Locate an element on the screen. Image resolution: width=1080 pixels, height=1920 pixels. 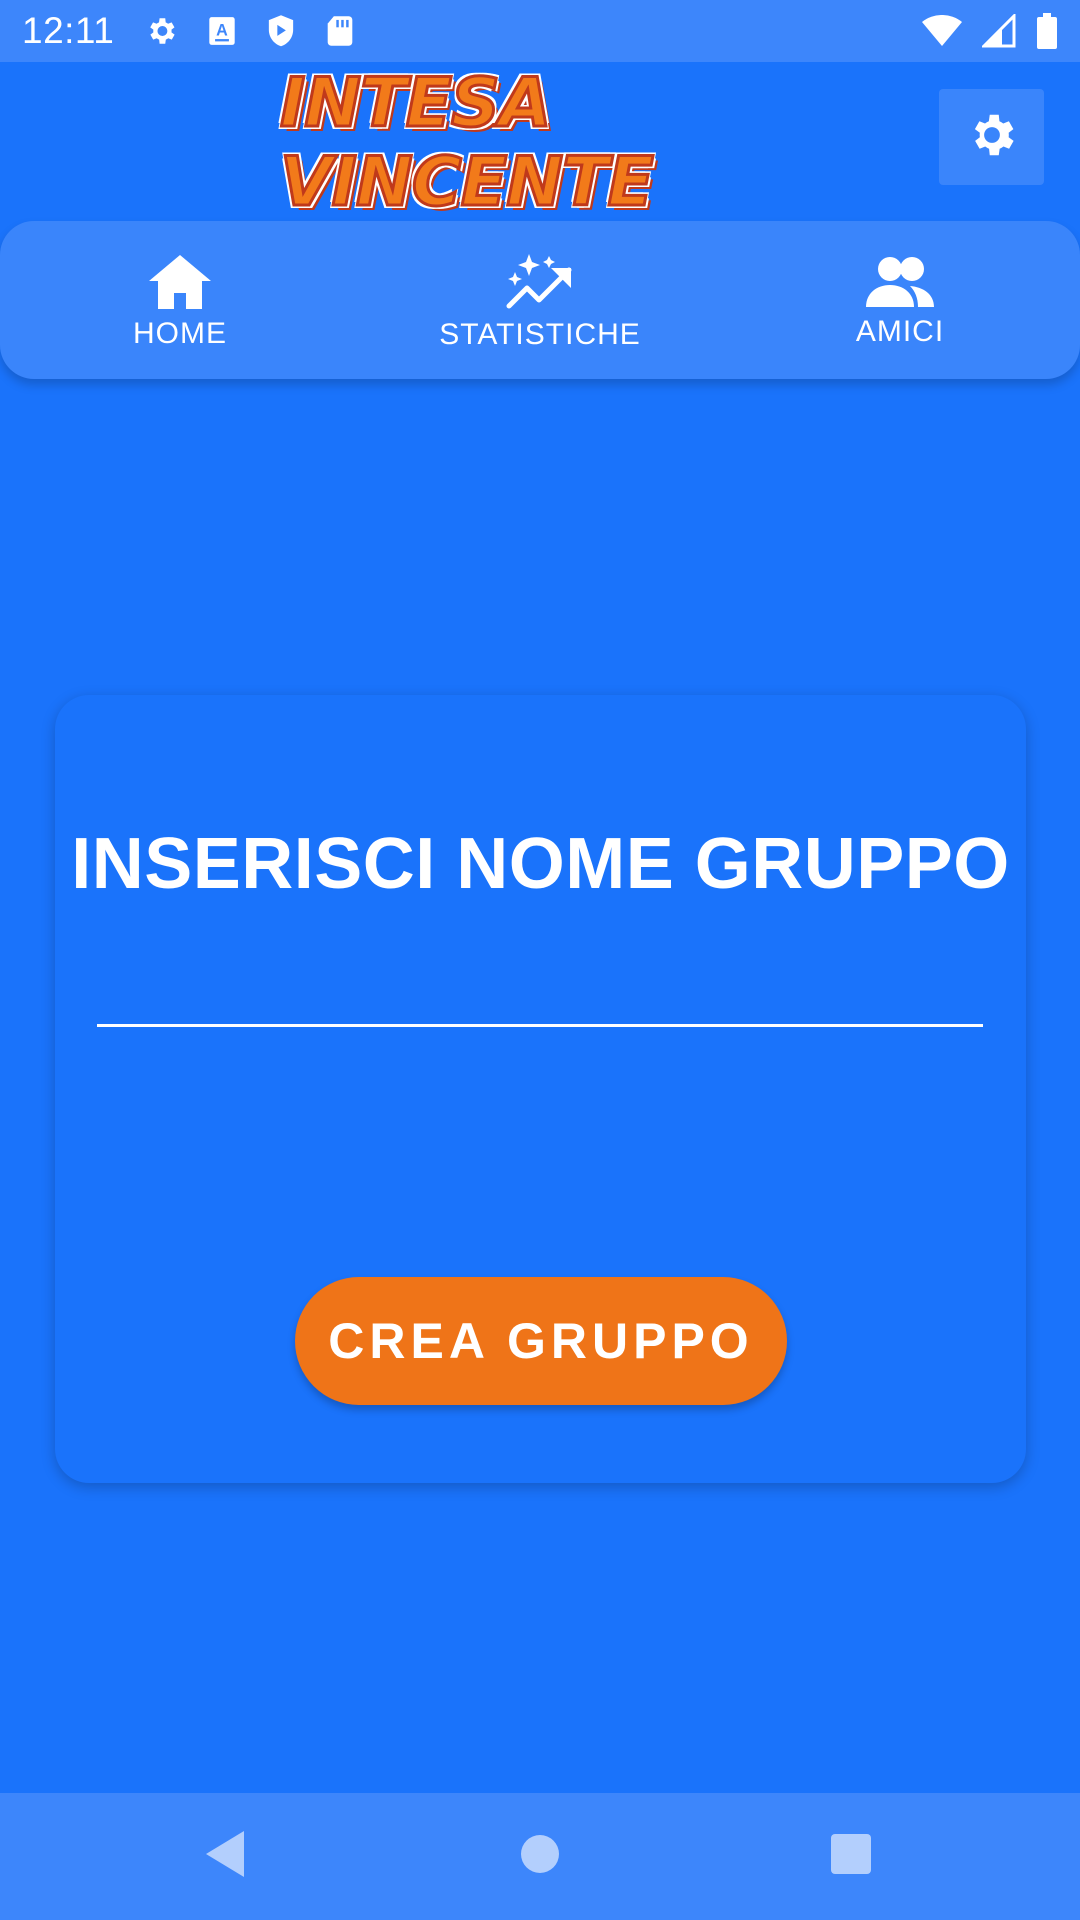
home-icon is located at coordinates (180, 285).